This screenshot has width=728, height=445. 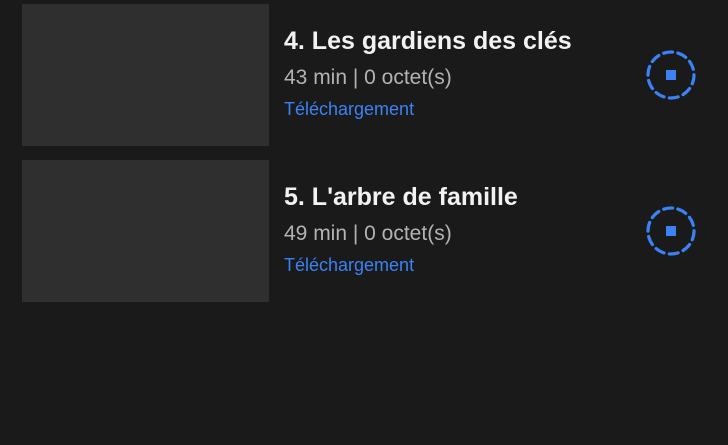 What do you see at coordinates (368, 233) in the screenshot?
I see `episode-meta: 49 min | 0 octet(s)` at bounding box center [368, 233].